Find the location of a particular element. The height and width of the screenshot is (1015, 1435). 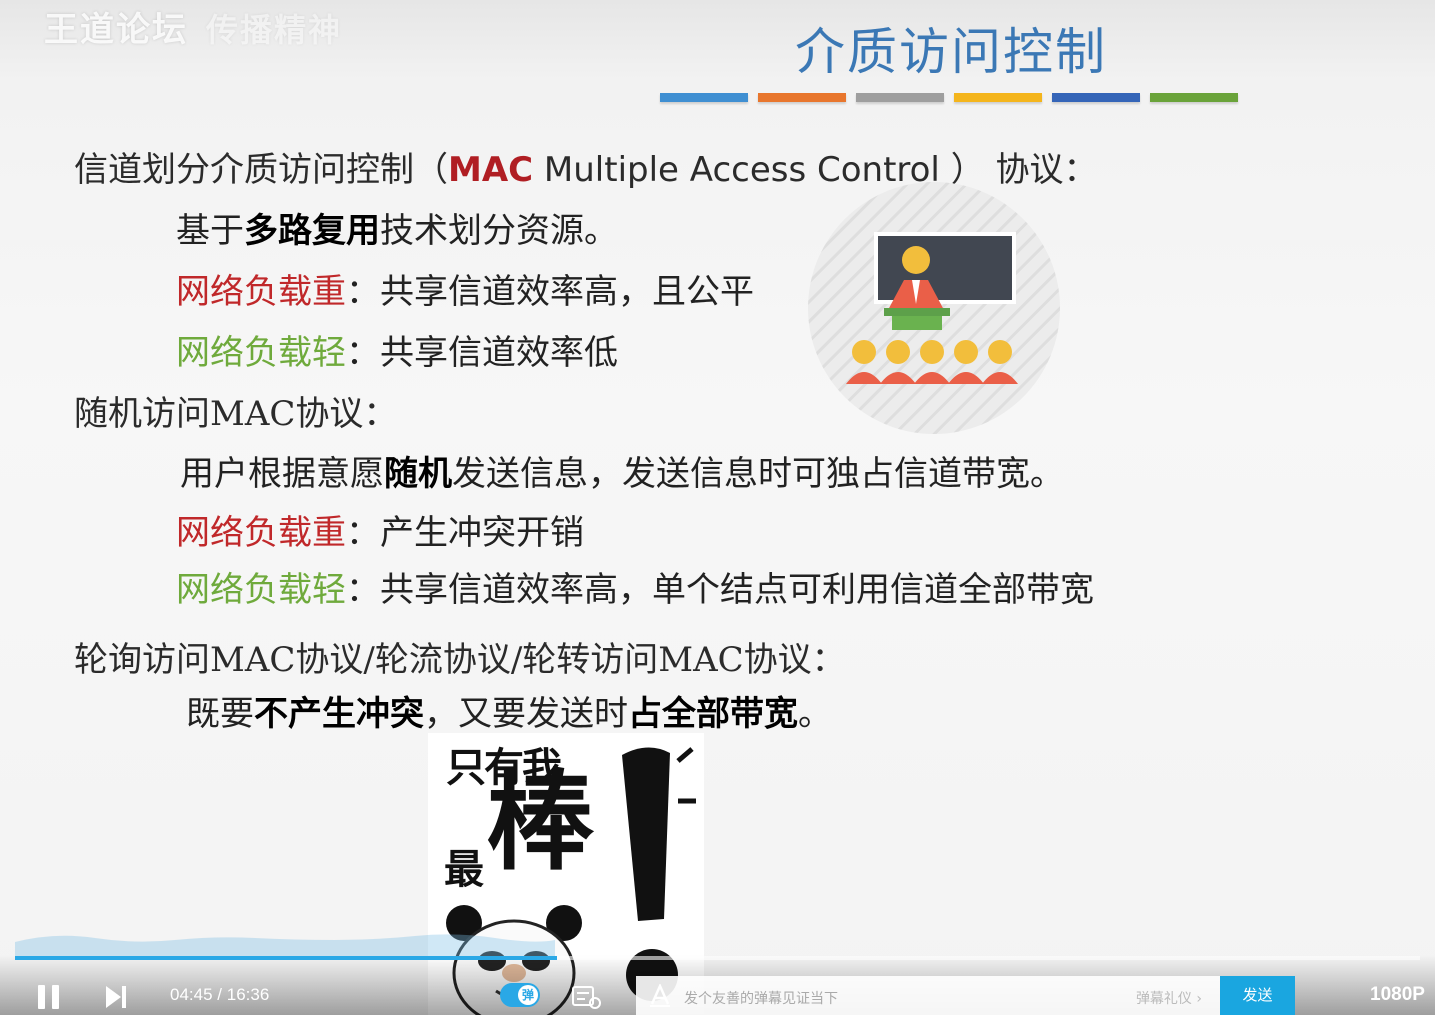

progress-heatmap is located at coordinates (285, 946).